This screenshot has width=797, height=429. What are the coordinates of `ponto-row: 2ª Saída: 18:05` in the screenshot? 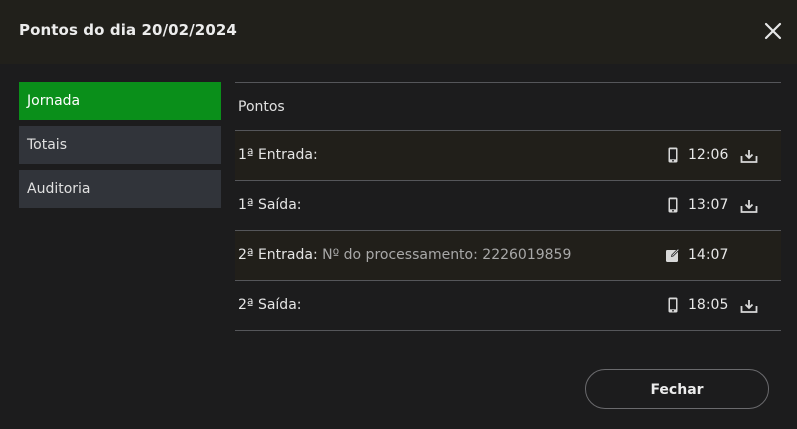 It's located at (508, 306).